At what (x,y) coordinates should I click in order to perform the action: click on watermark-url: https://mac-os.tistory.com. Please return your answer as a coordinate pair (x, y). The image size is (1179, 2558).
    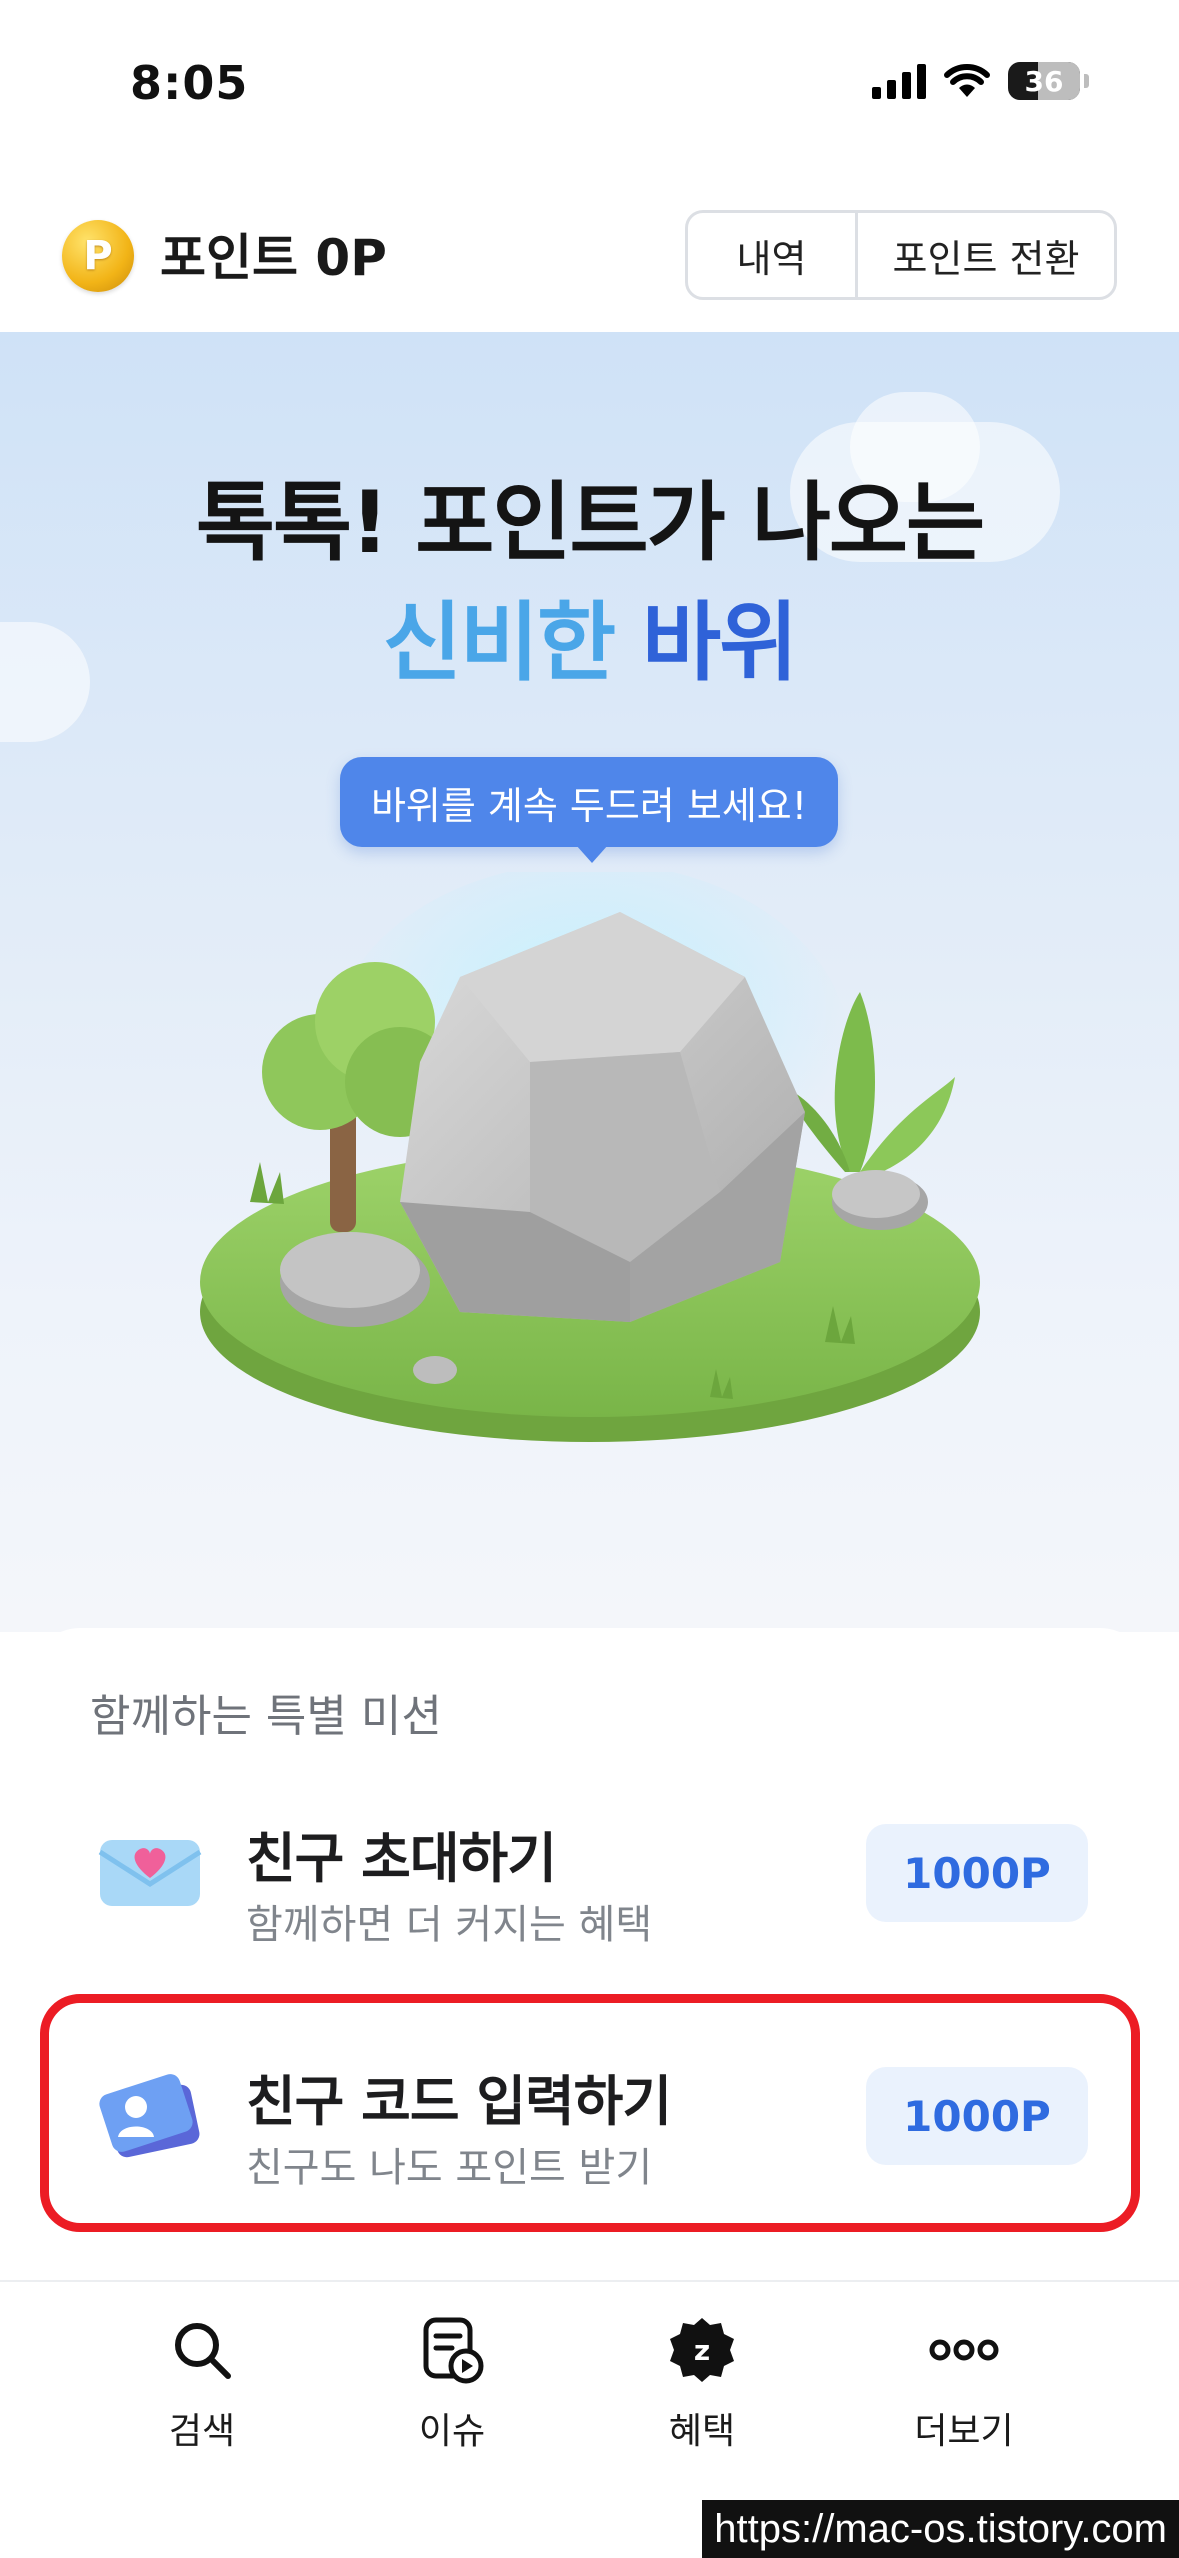
    Looking at the image, I should click on (940, 2529).